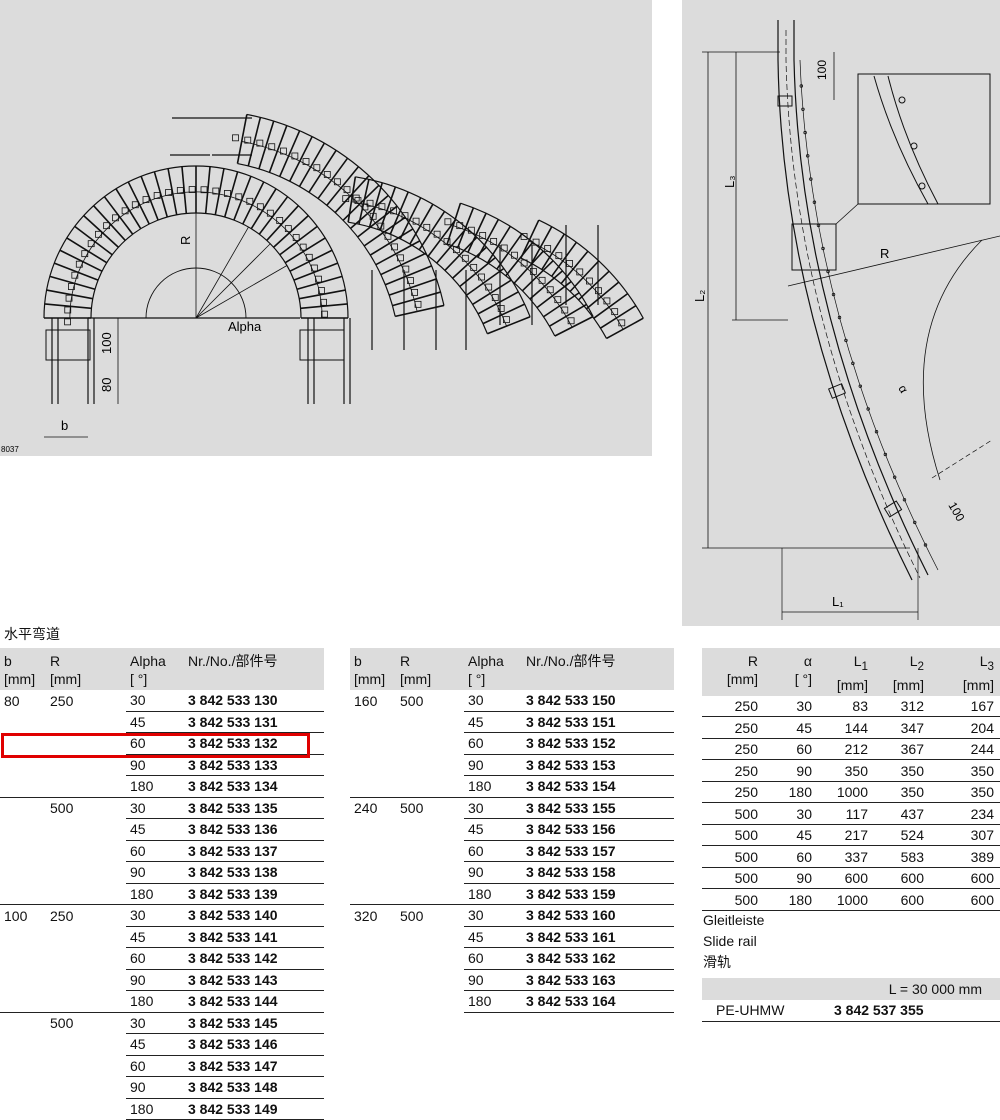 This screenshot has height=1120, width=1000. What do you see at coordinates (512, 829) in the screenshot?
I see `table-row: 45 3 842 533 156` at bounding box center [512, 829].